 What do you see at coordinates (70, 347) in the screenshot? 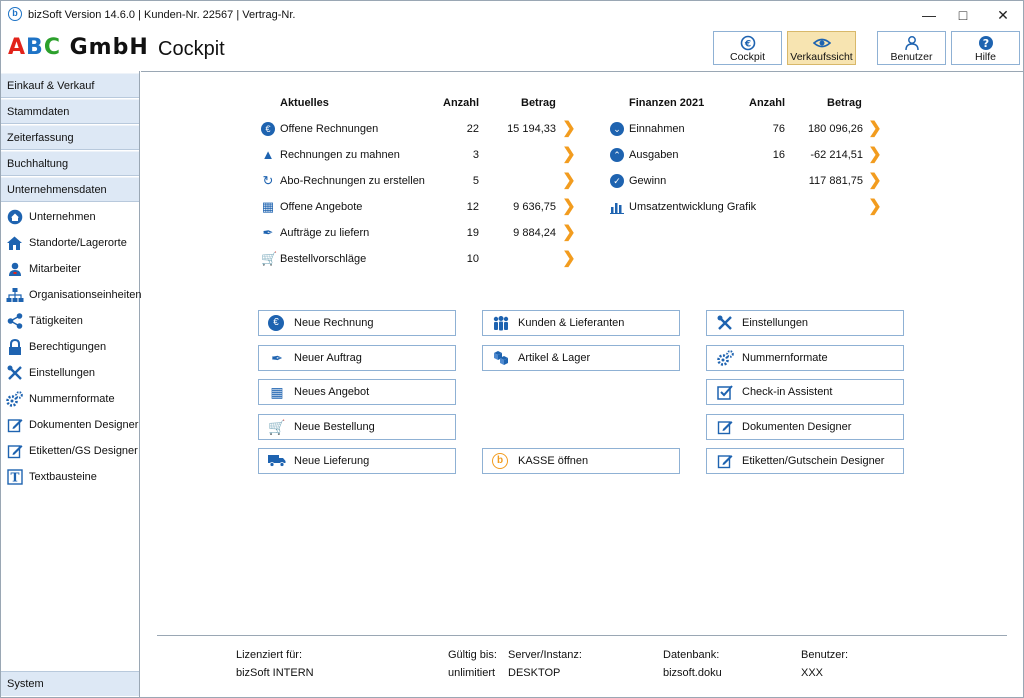
I see `sidebar-item-berechtigungen: Berechtigungen` at bounding box center [70, 347].